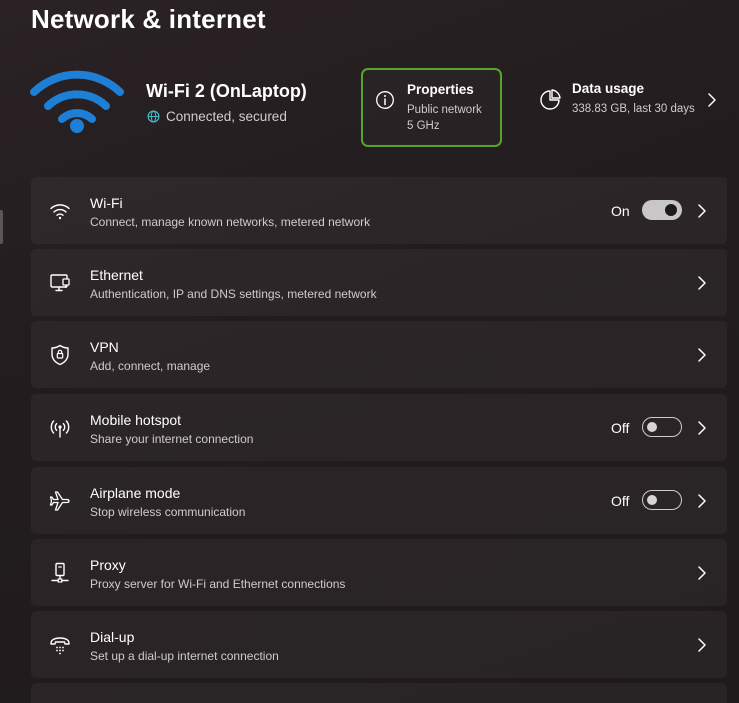 The height and width of the screenshot is (703, 739). Describe the element at coordinates (150, 366) in the screenshot. I see `row-subtitle: Add, connect, manage` at that location.